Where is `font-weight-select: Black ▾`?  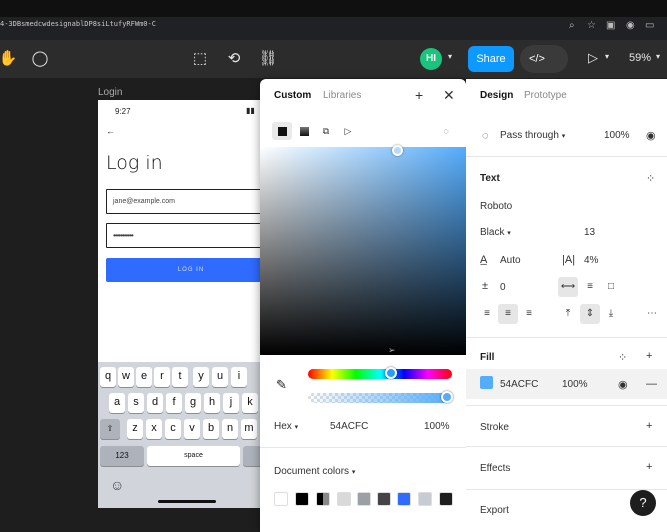 font-weight-select: Black ▾ is located at coordinates (495, 232).